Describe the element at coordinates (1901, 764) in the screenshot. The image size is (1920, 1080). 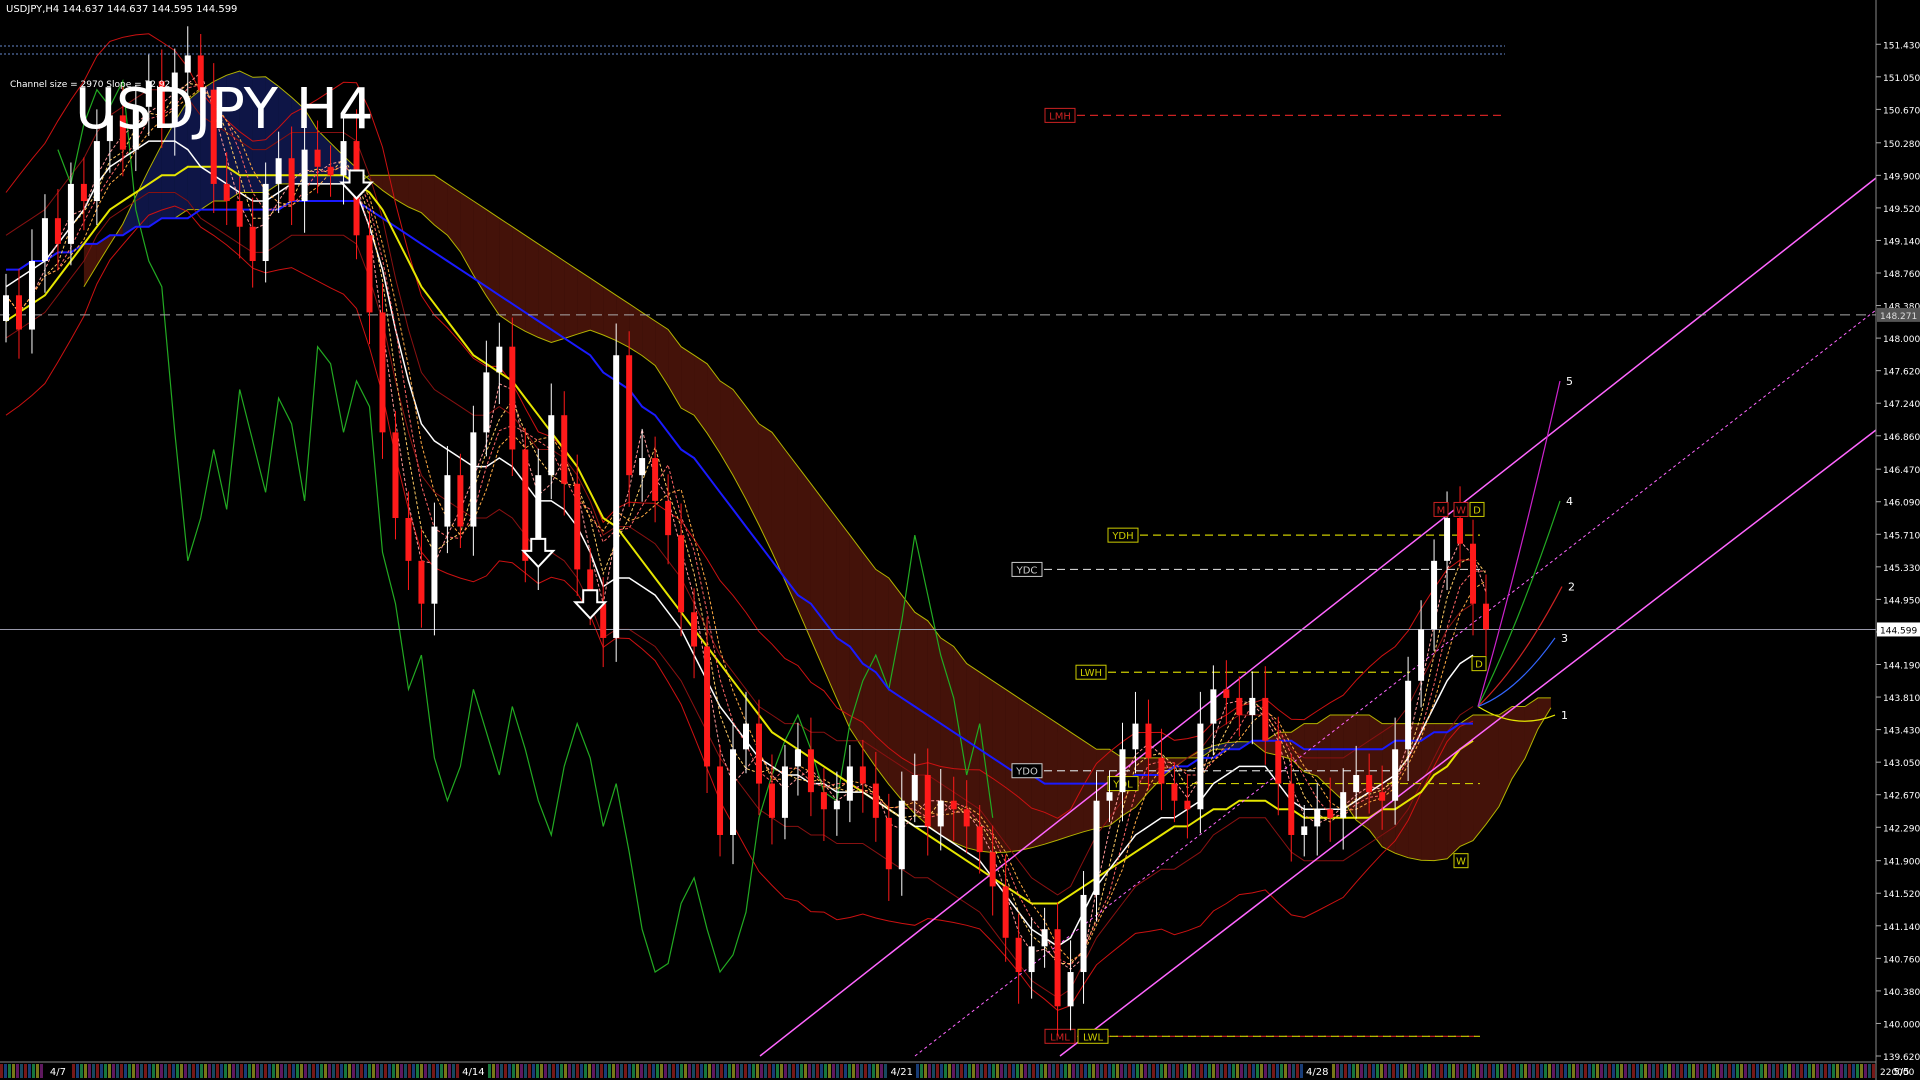
I see `y-tick-label: 143.050` at that location.